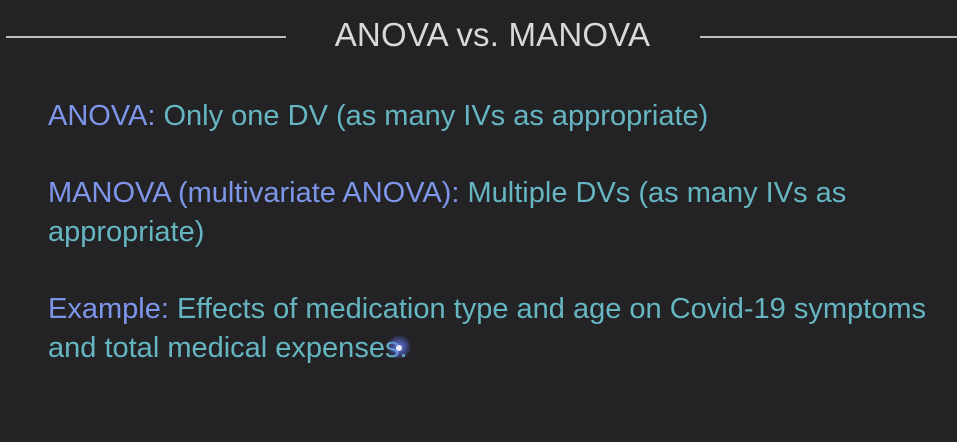 This screenshot has height=442, width=957. I want to click on title-row: ANOVA vs. MANOVA, so click(478, 37).